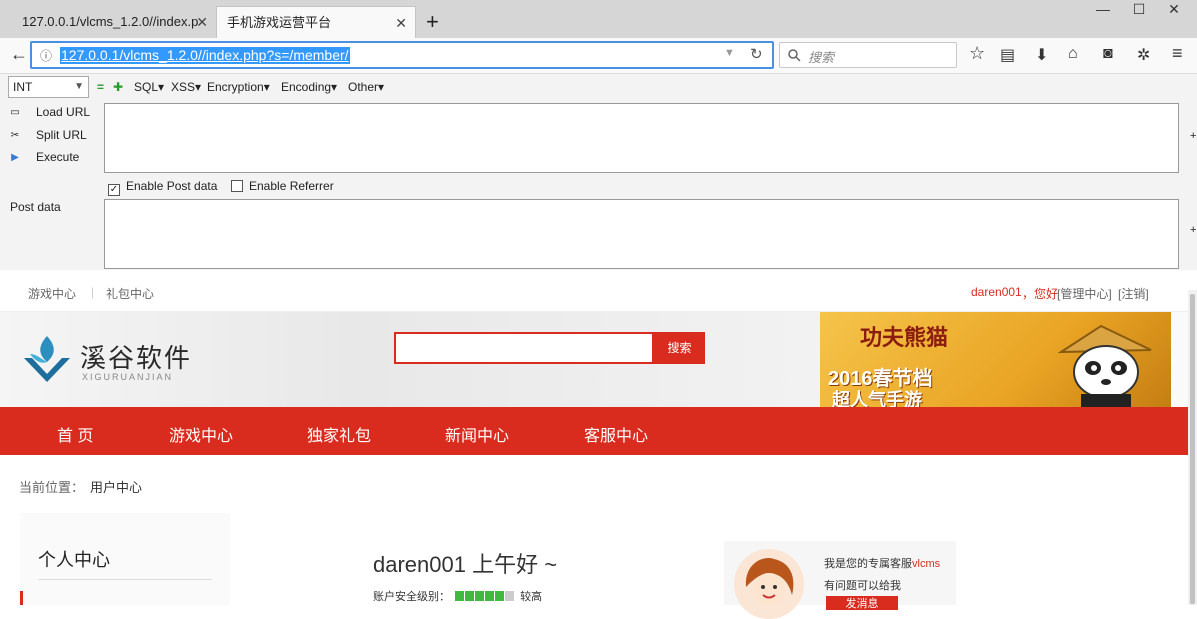  Describe the element at coordinates (1193, 136) in the screenshot. I see `textarea-scroll-icon: +` at that location.